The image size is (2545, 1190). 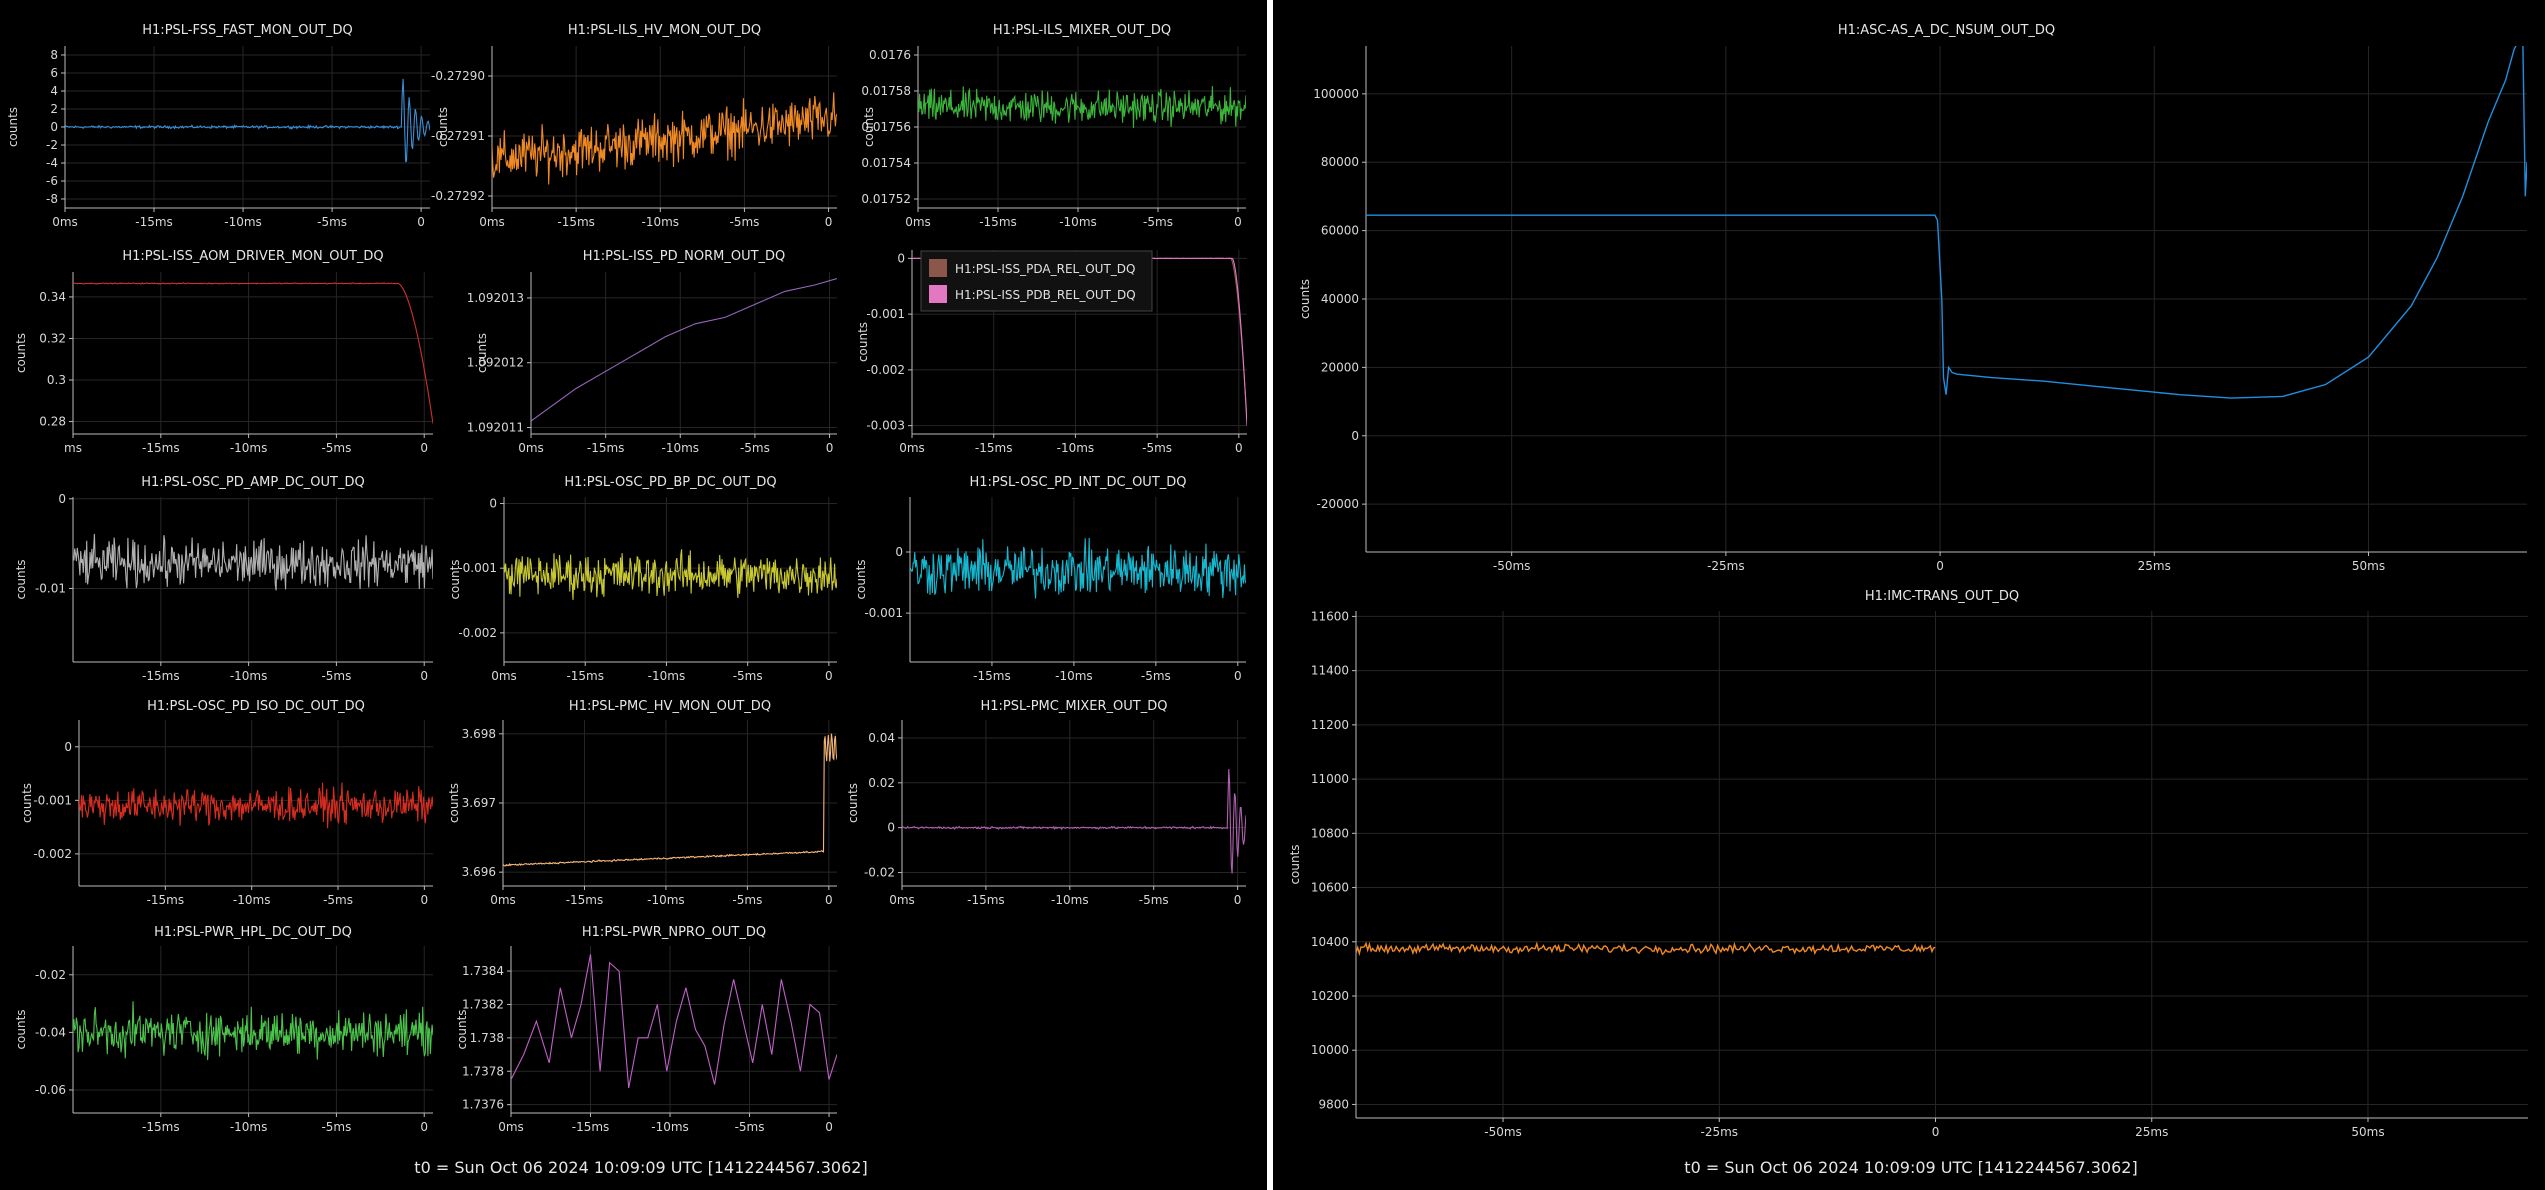 I want to click on y-tick-label: -2, so click(x=52, y=145).